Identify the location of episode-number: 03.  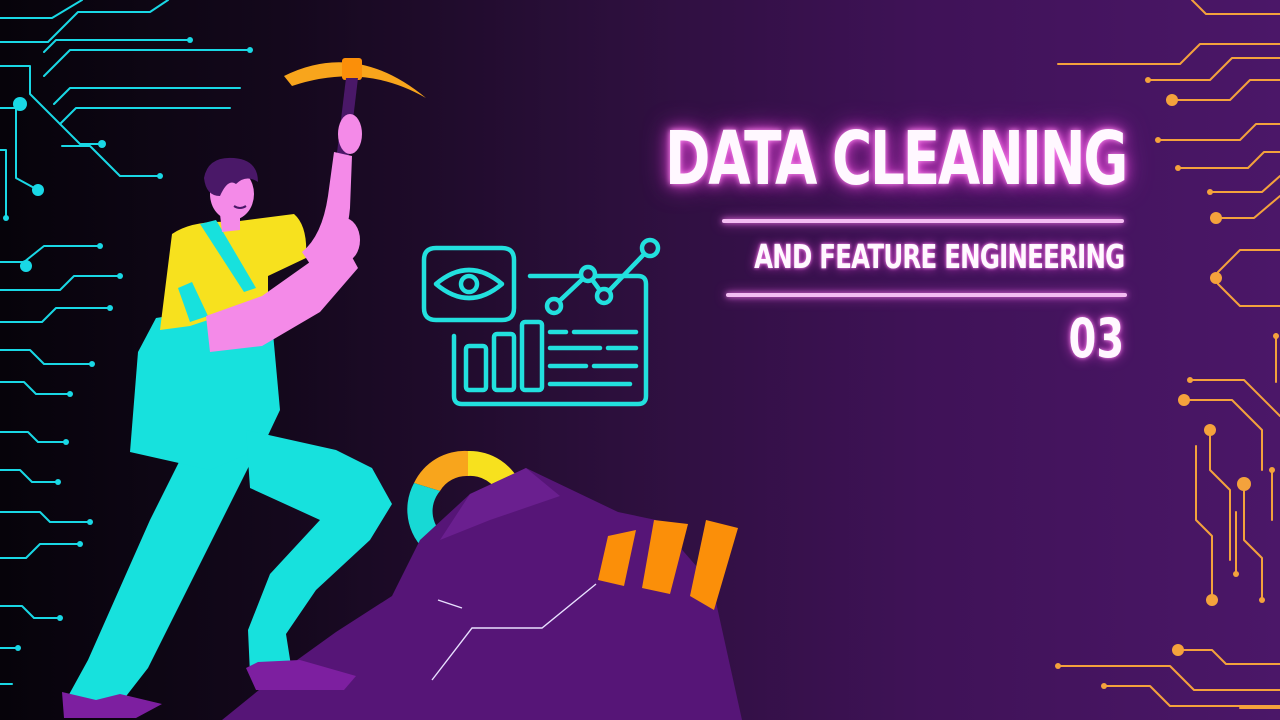
(1096, 338).